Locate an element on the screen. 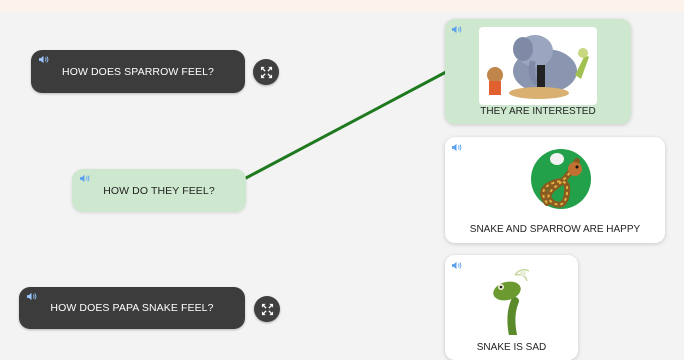 Image resolution: width=684 pixels, height=360 pixels. expand-button-papa-snake is located at coordinates (267, 309).